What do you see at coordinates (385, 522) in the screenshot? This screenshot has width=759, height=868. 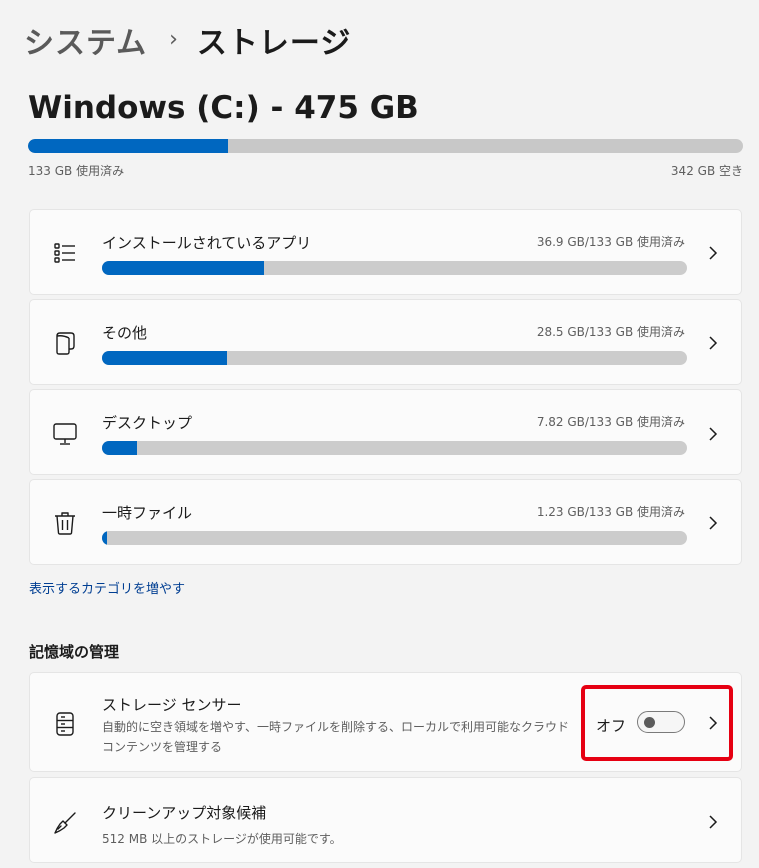 I see `category-temp-files: 一時ファイル 1.23 GB/133 GB 使用済み` at bounding box center [385, 522].